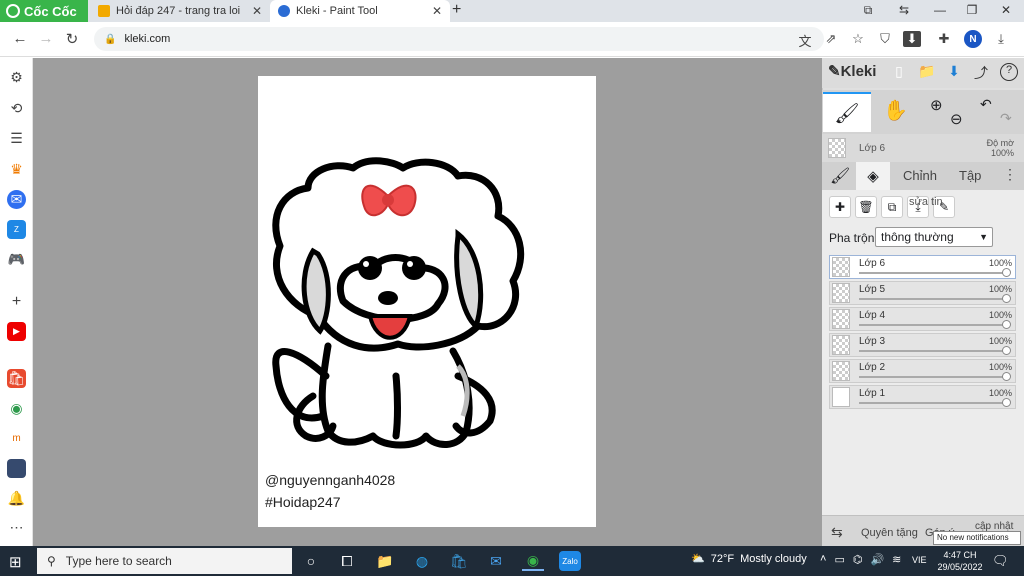 Image resolution: width=1024 pixels, height=576 pixels. Describe the element at coordinates (960, 561) in the screenshot. I see `taskbar-clock: 4:47 CH 29/05/2022` at that location.